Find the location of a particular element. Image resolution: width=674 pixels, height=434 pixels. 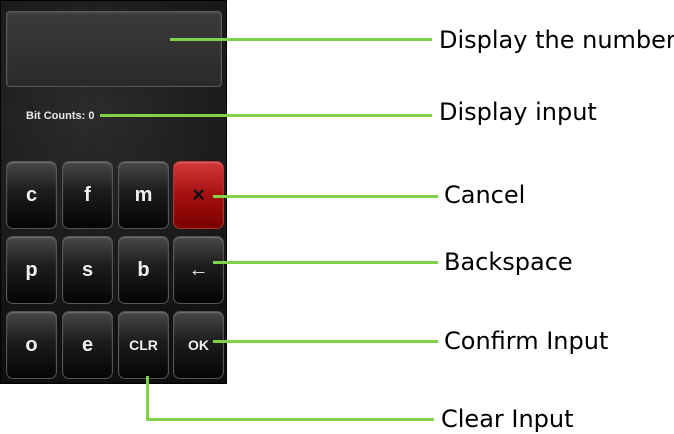

close-icon: × is located at coordinates (198, 194).